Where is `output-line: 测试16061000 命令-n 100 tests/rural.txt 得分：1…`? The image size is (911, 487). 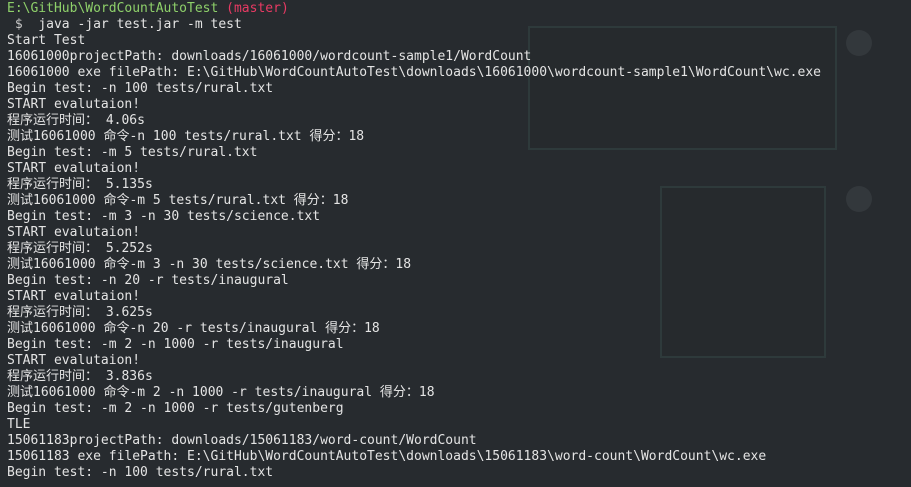
output-line: 测试16061000 命令-n 100 tests/rural.txt 得分：1… is located at coordinates (186, 136).